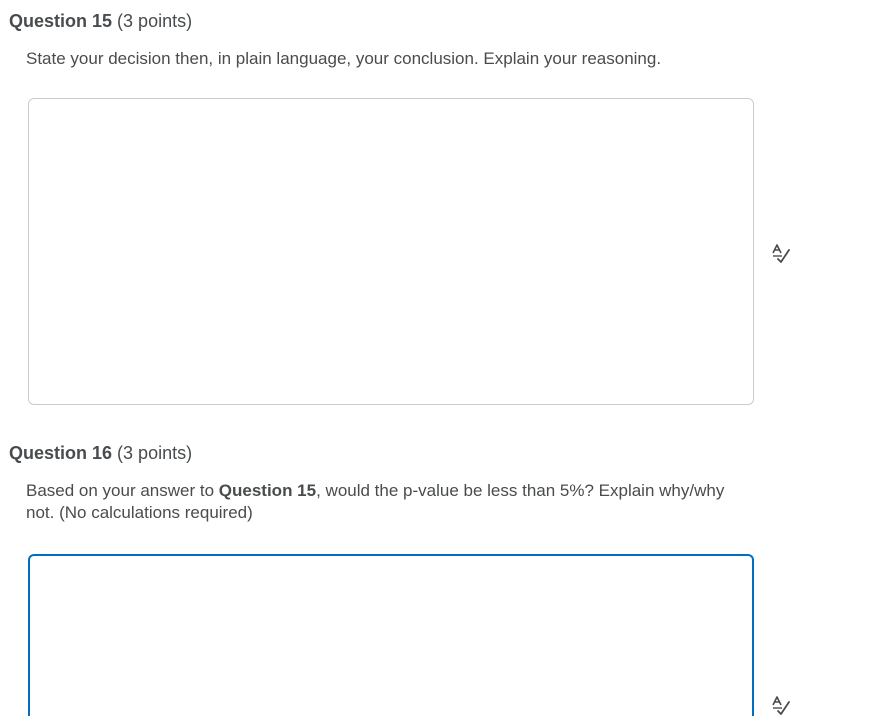 The height and width of the screenshot is (716, 875). Describe the element at coordinates (61, 453) in the screenshot. I see `question-title: Question 16` at that location.